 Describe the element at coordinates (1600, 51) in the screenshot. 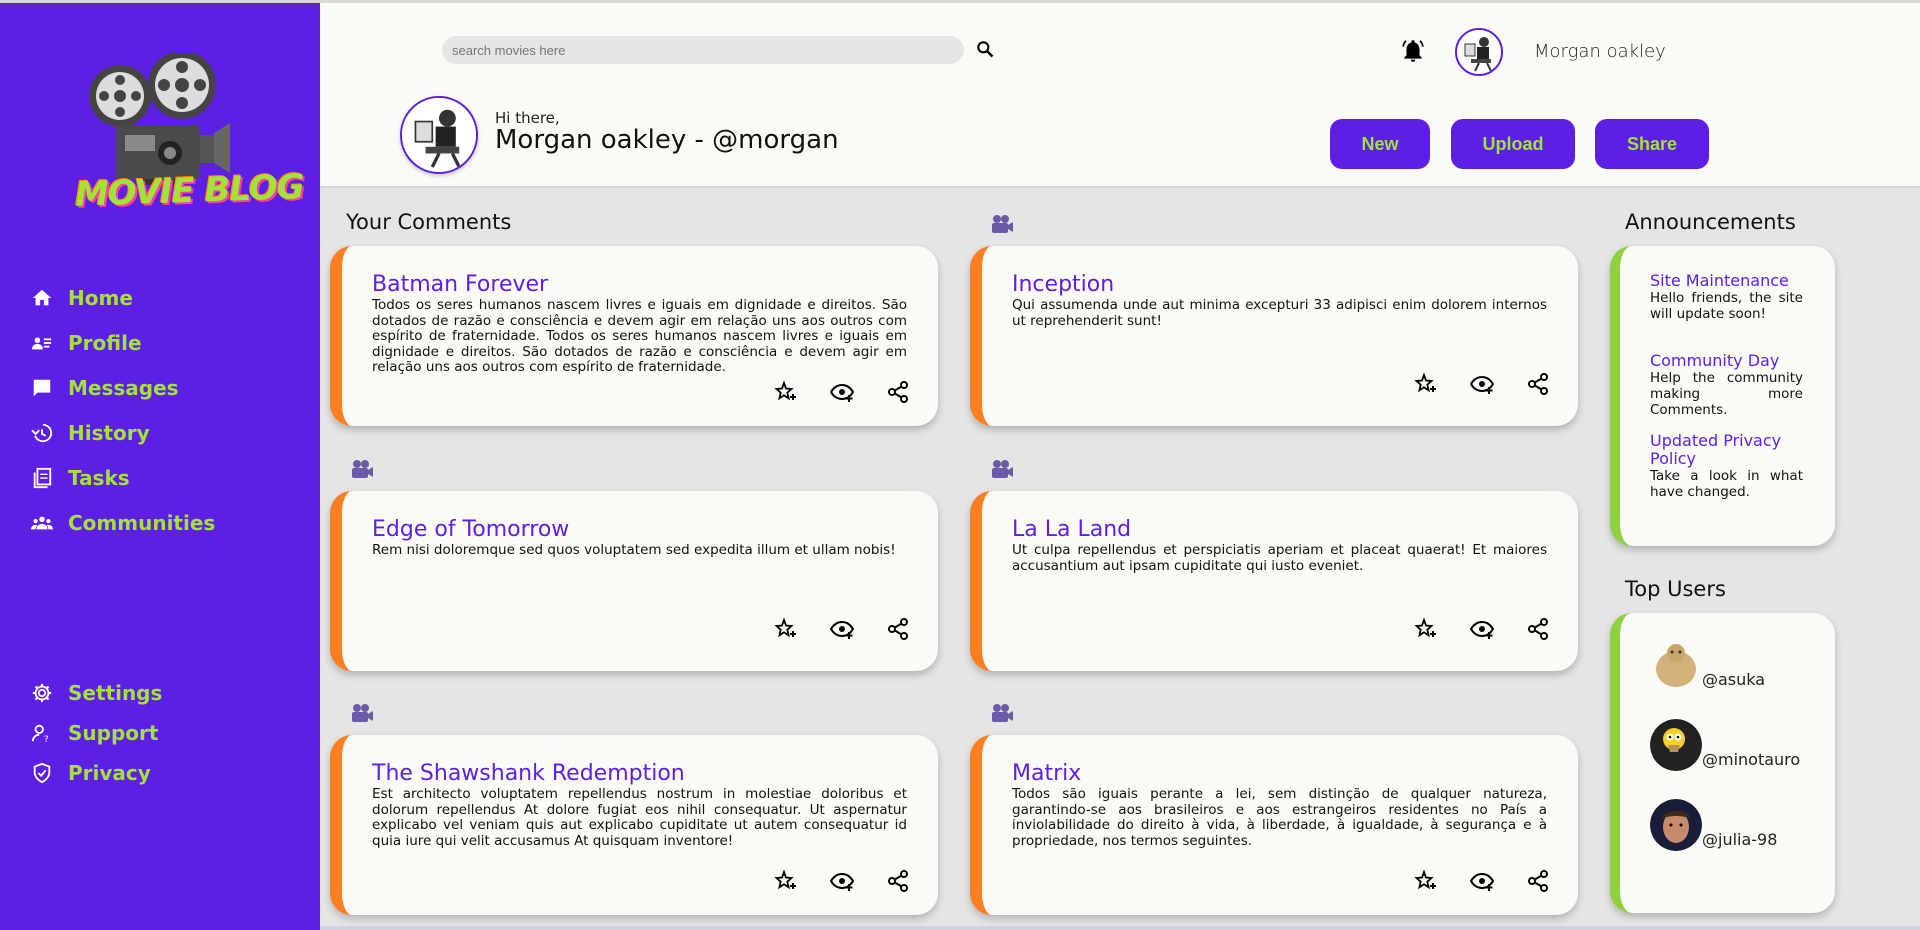

I see `user-name: Morgan oakley` at that location.